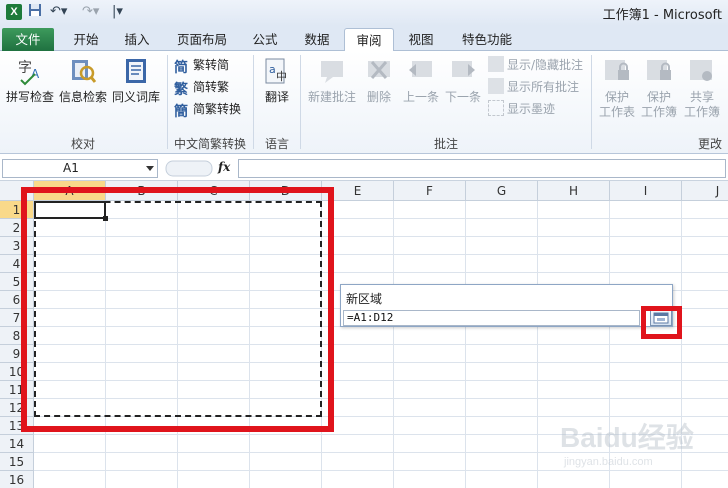 This screenshot has width=728, height=488. What do you see at coordinates (201, 65) in the screenshot?
I see `traditional-to-simplified-button: 简繁转简` at bounding box center [201, 65].